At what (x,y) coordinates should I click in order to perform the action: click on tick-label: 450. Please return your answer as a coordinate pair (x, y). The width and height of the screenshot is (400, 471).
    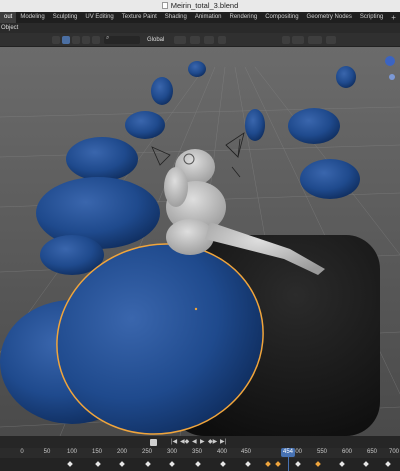
    Looking at the image, I should click on (246, 452).